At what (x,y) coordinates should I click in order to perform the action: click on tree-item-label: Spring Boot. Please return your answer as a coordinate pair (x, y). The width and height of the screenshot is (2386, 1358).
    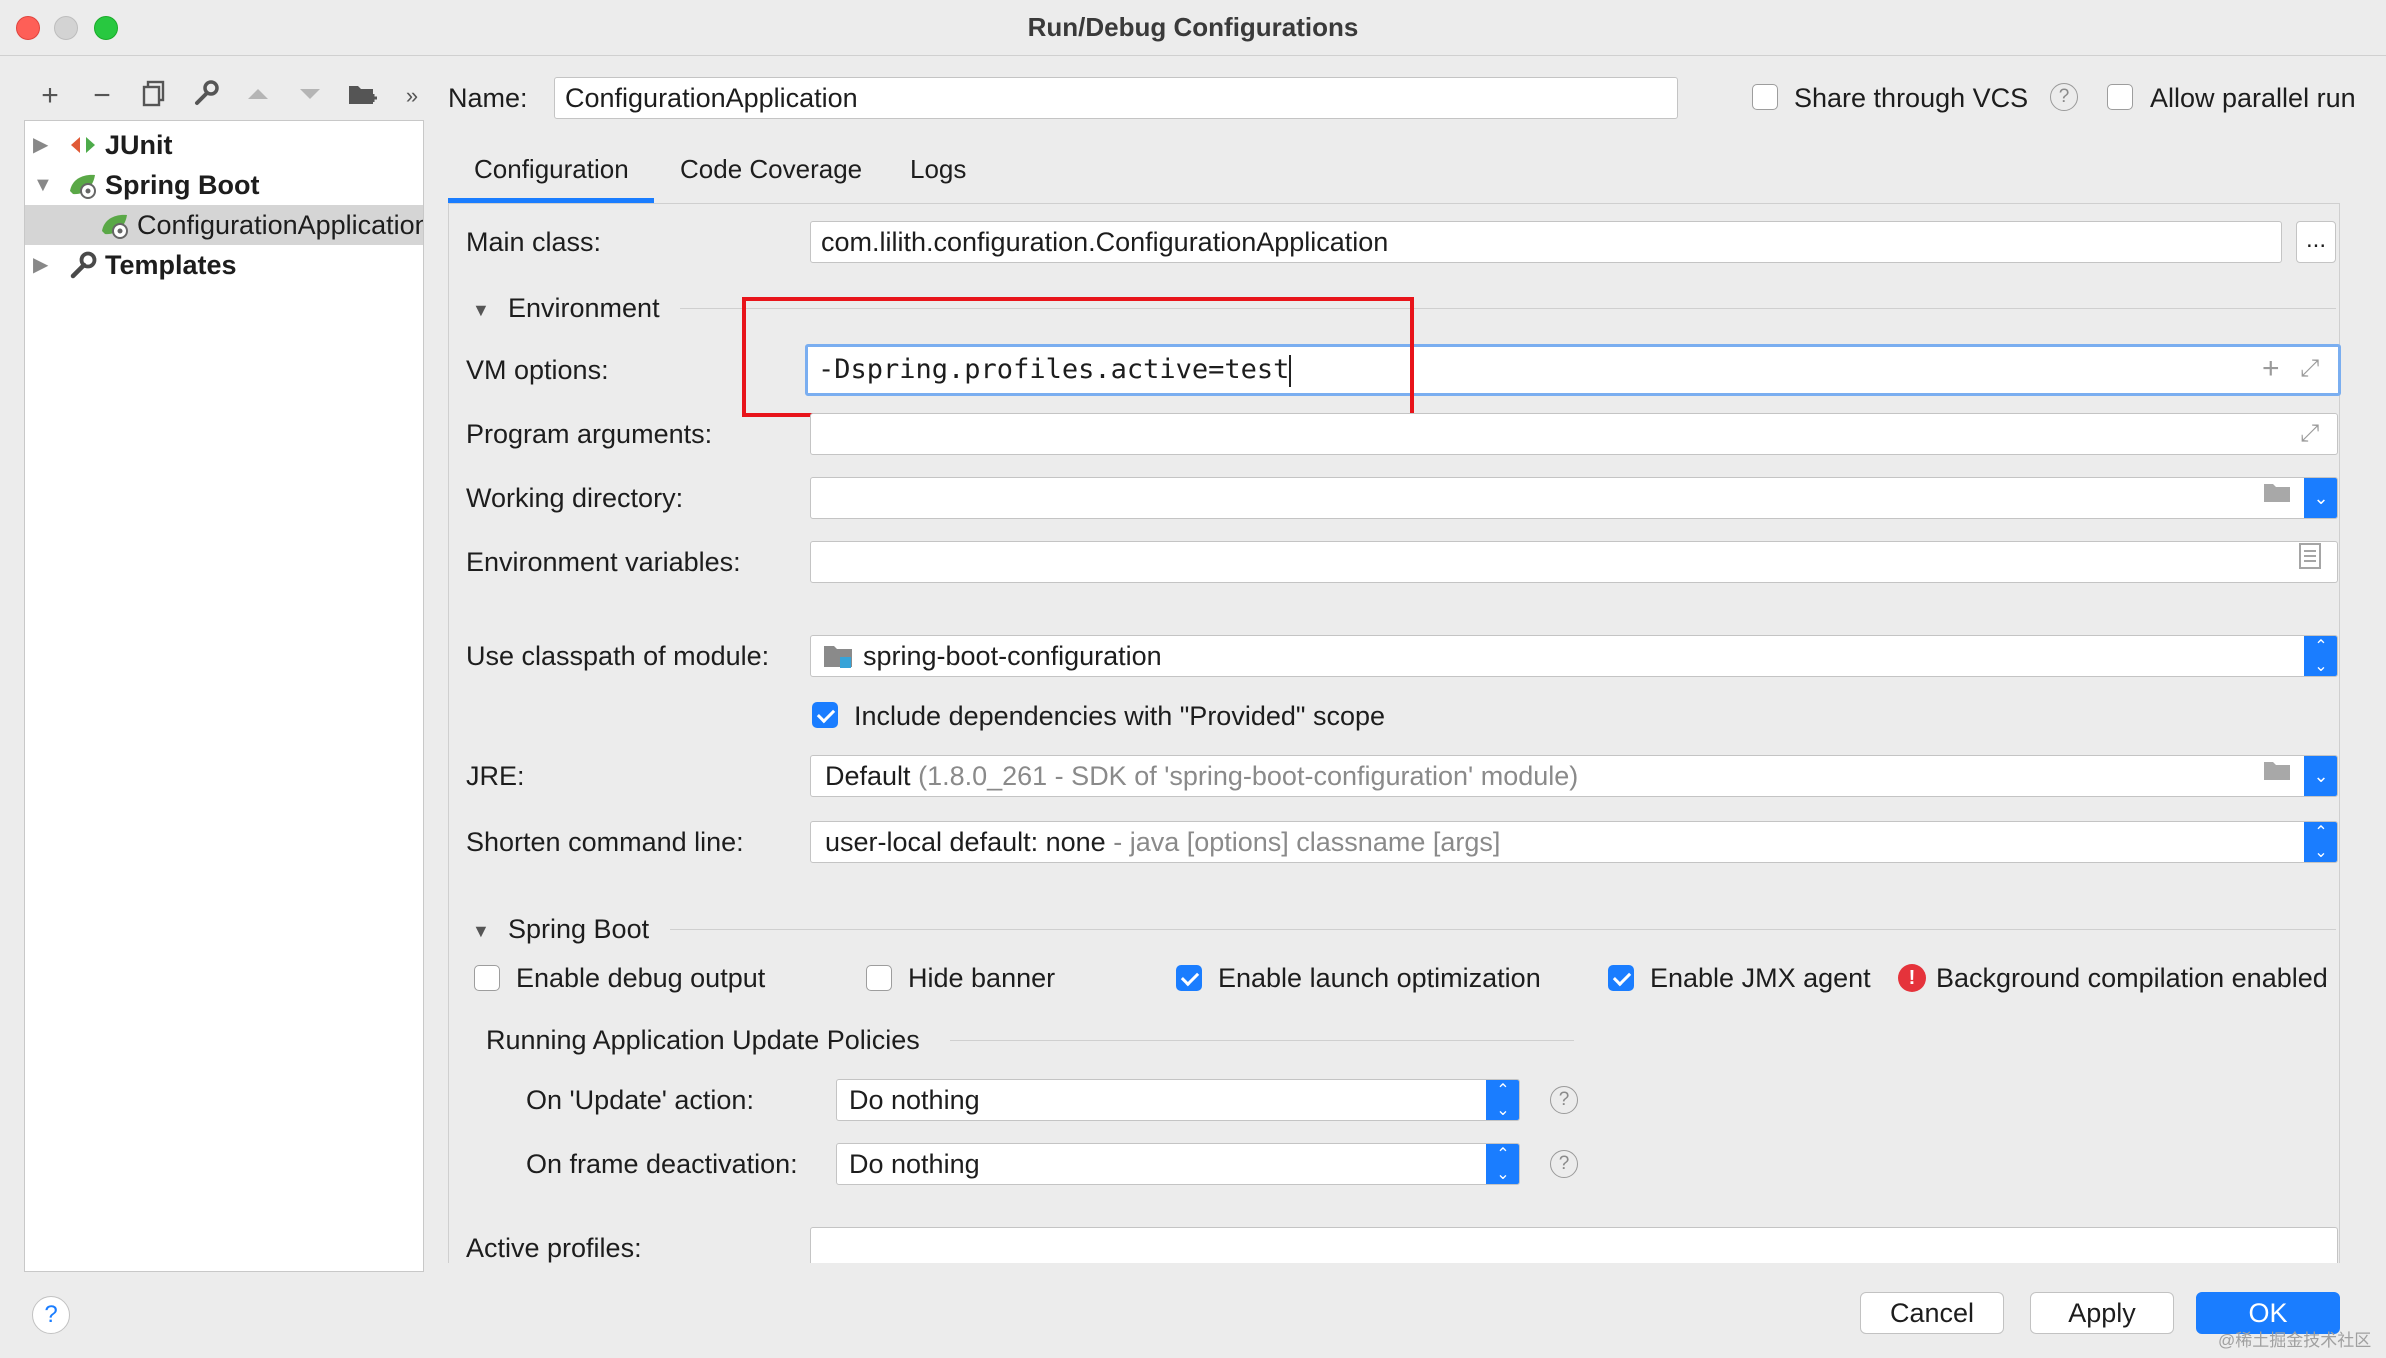
    Looking at the image, I should click on (182, 185).